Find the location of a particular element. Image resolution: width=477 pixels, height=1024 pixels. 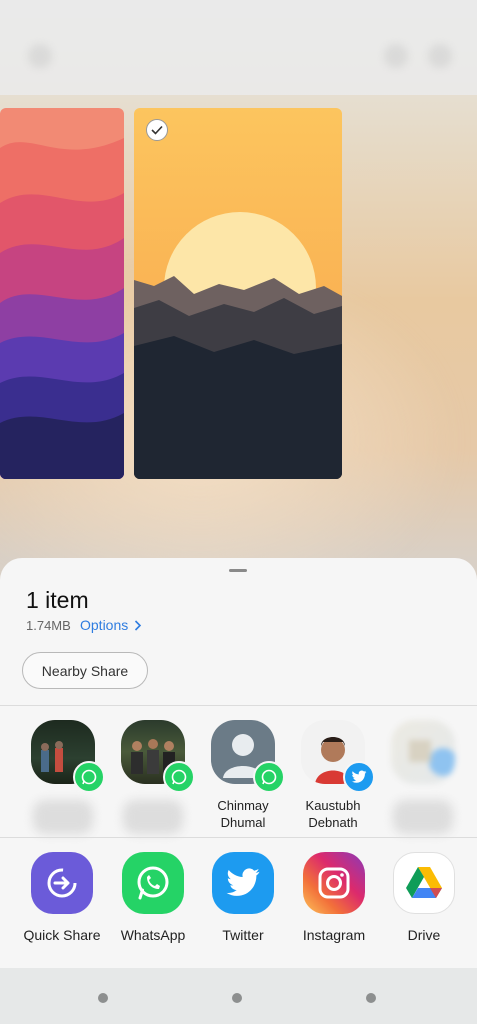

app-quick-share: Quick Share is located at coordinates (62, 897).